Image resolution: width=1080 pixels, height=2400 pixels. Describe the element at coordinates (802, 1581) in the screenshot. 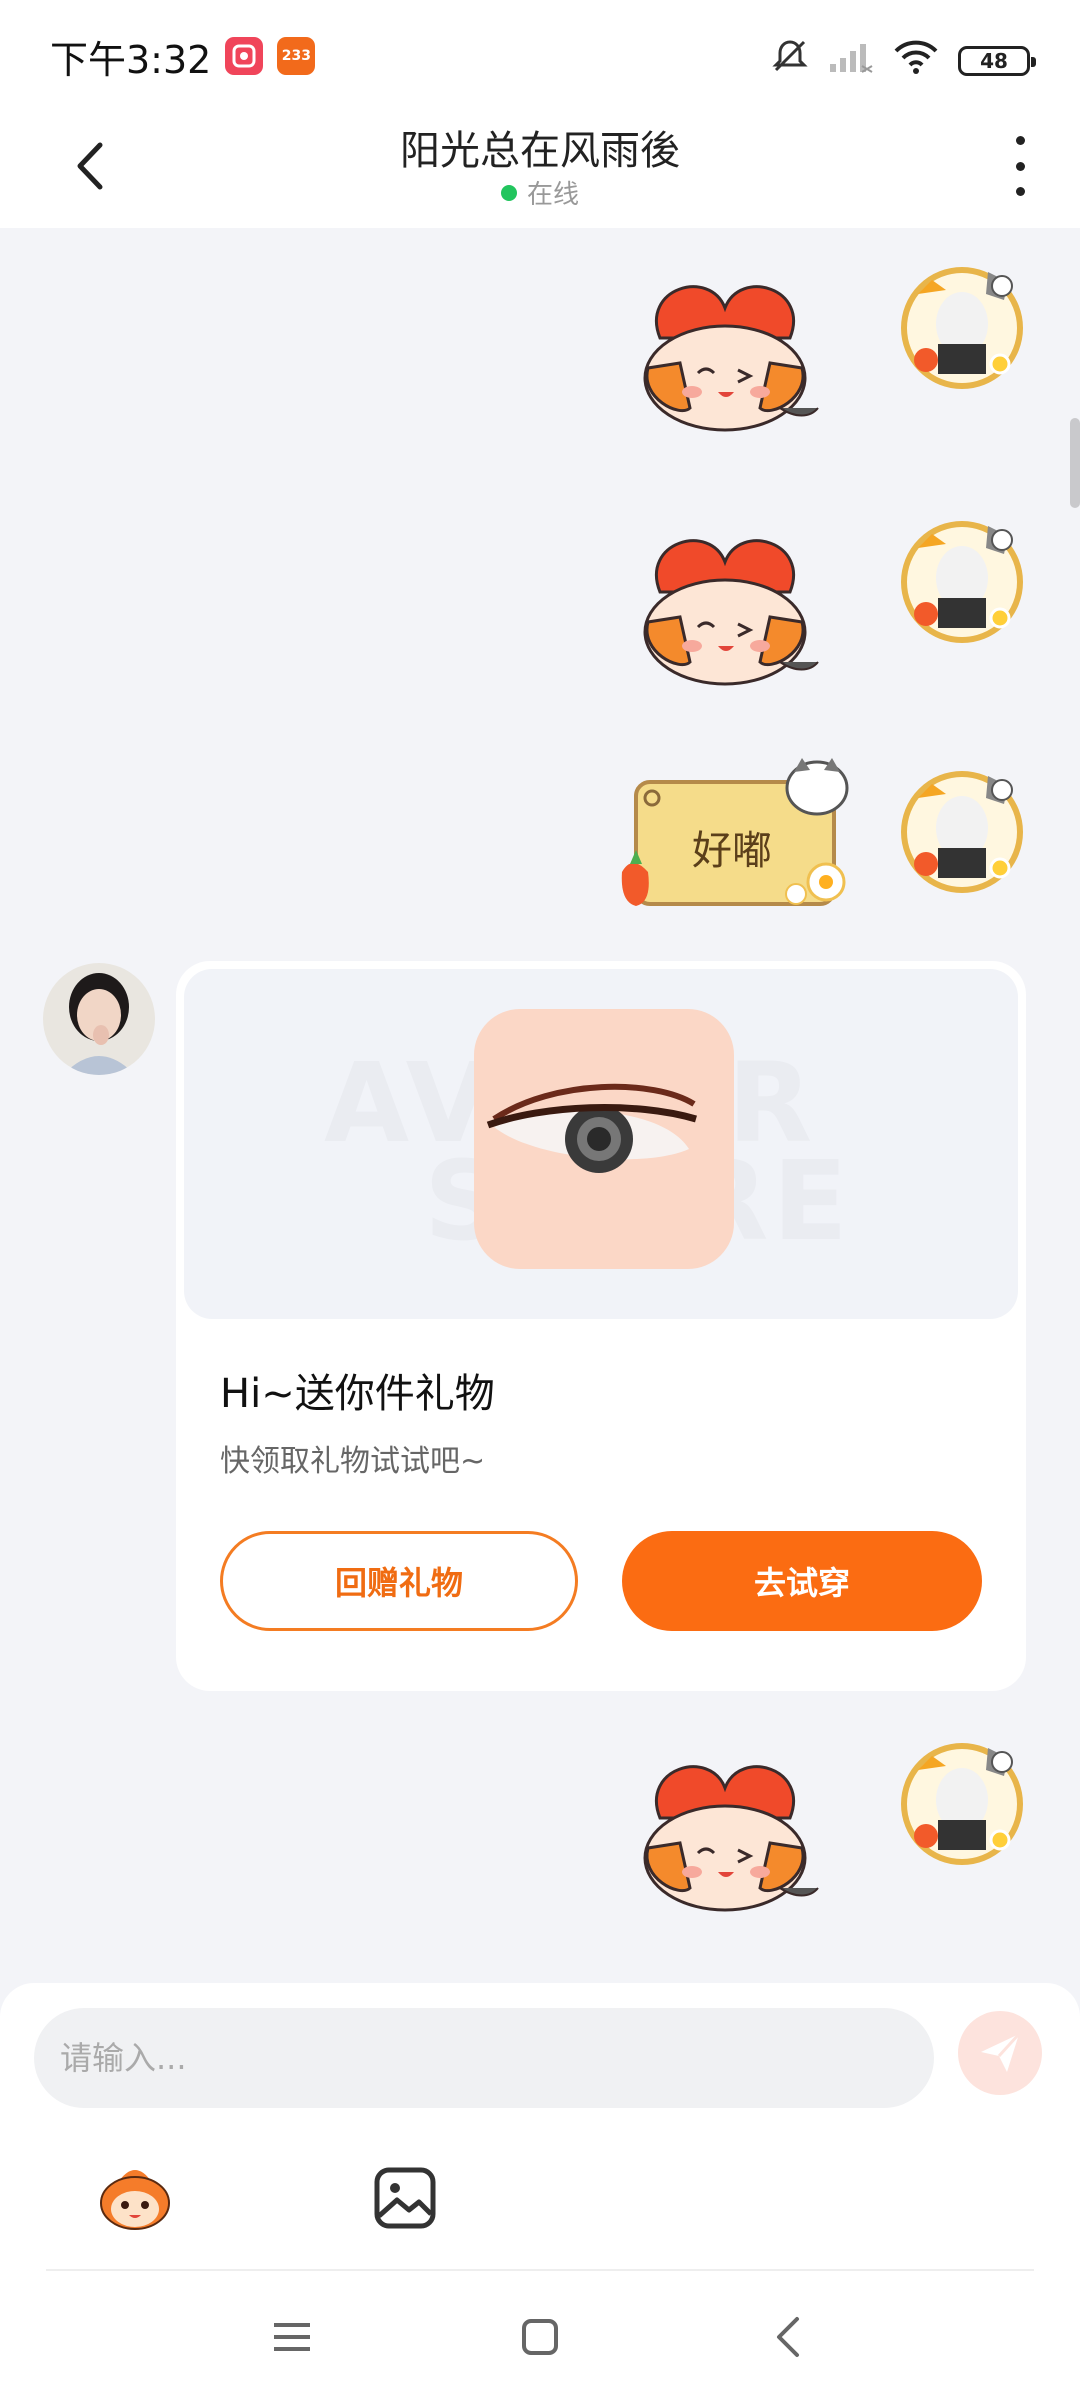

I see `try-on-button: 去试穿` at that location.